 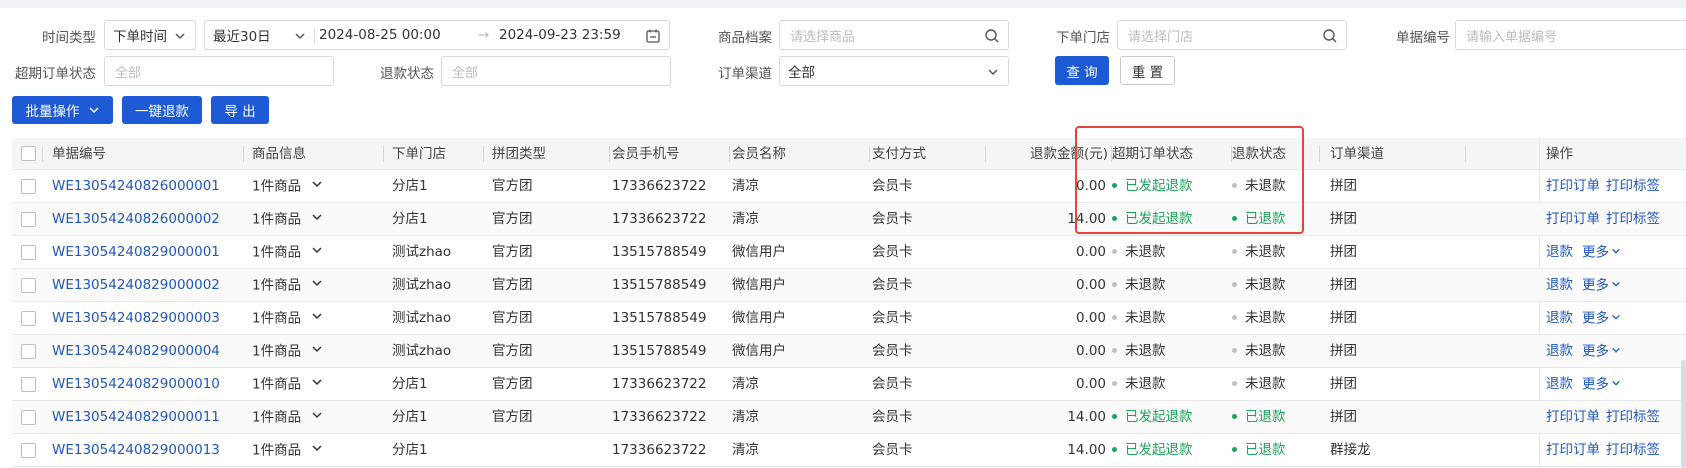 I want to click on refund-status-text: 已退款, so click(x=1265, y=450).